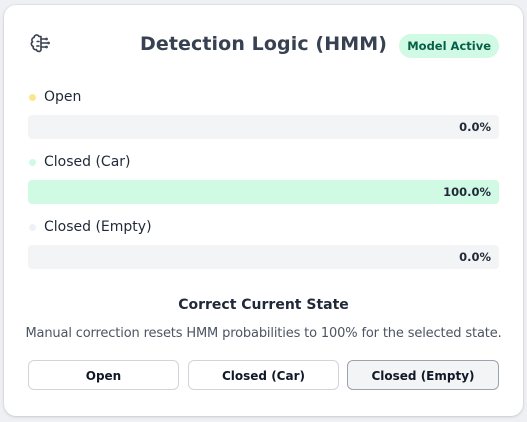 Image resolution: width=527 pixels, height=422 pixels. What do you see at coordinates (263, 98) in the screenshot?
I see `state-label-row: Open` at bounding box center [263, 98].